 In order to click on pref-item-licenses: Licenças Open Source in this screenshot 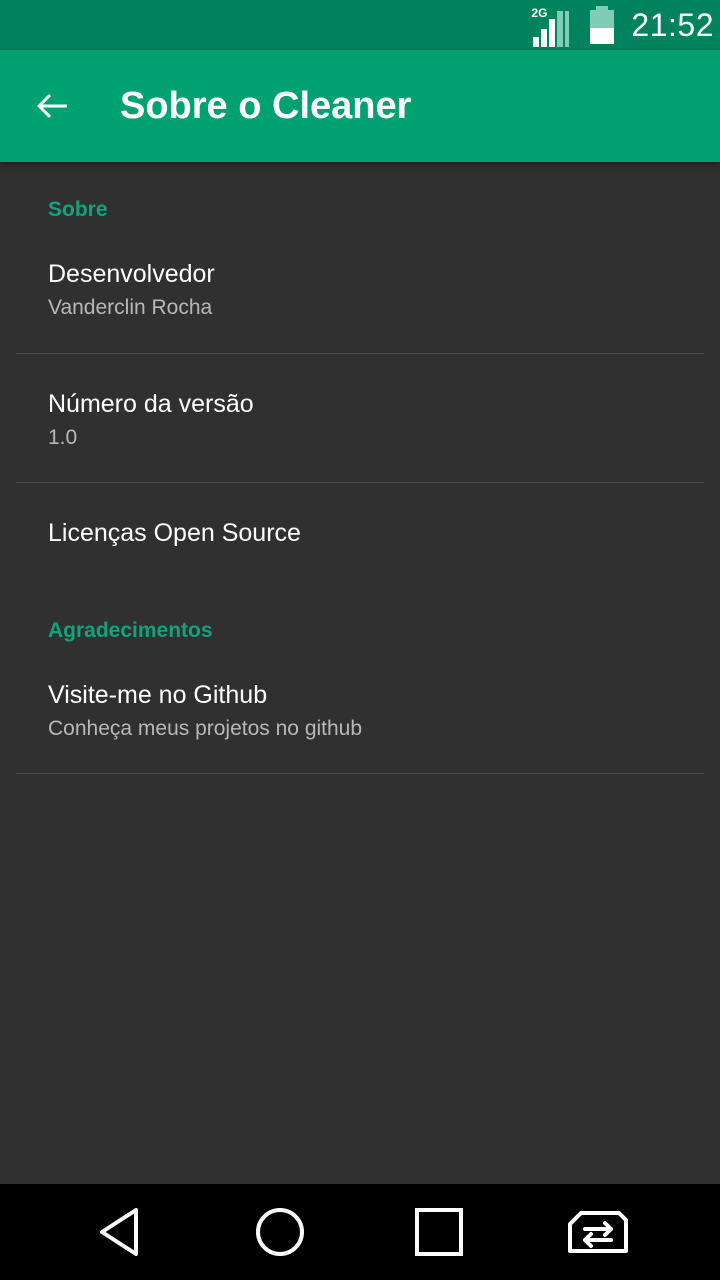, I will do `click(360, 533)`.